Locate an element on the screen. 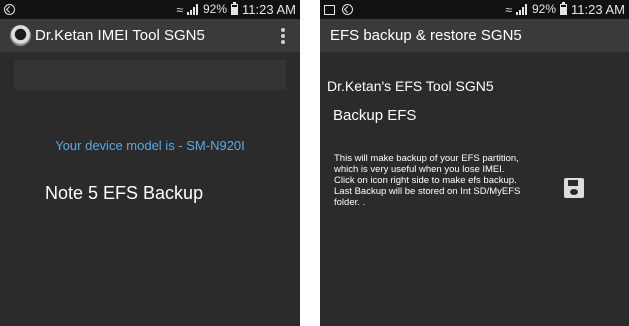 This screenshot has height=326, width=629. action-bar: Dr.Ketan IMEI Tool SGN5 is located at coordinates (150, 35).